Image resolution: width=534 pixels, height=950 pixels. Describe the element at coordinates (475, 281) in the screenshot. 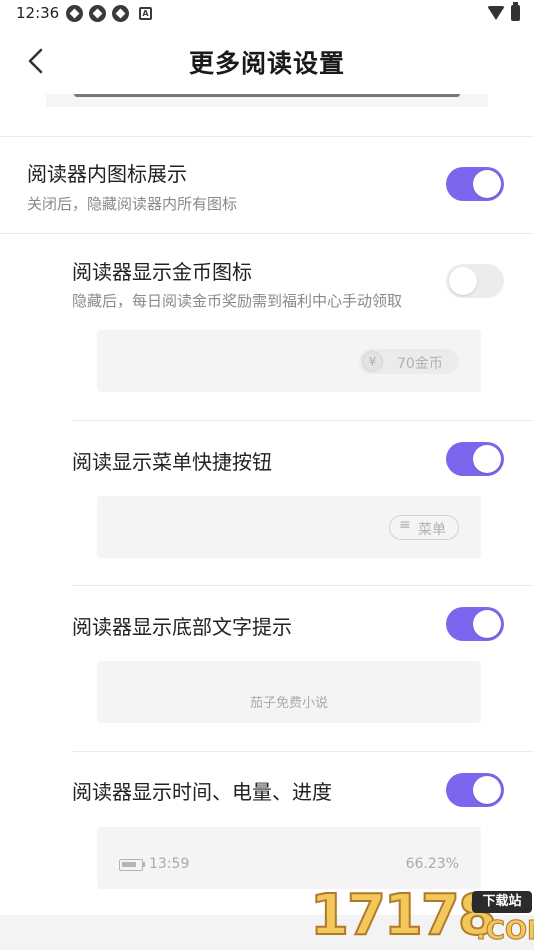

I see `coin-icon-toggle` at that location.